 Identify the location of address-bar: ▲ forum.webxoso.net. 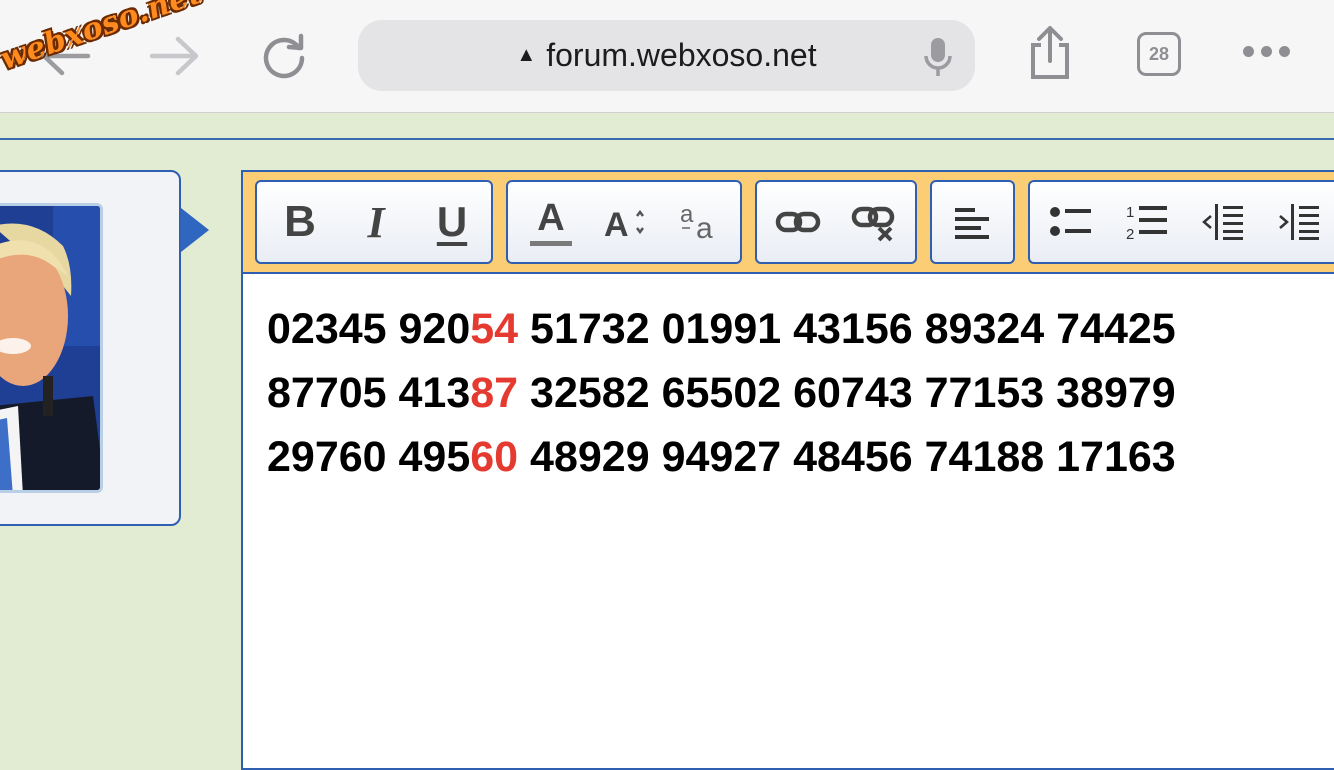
(666, 55).